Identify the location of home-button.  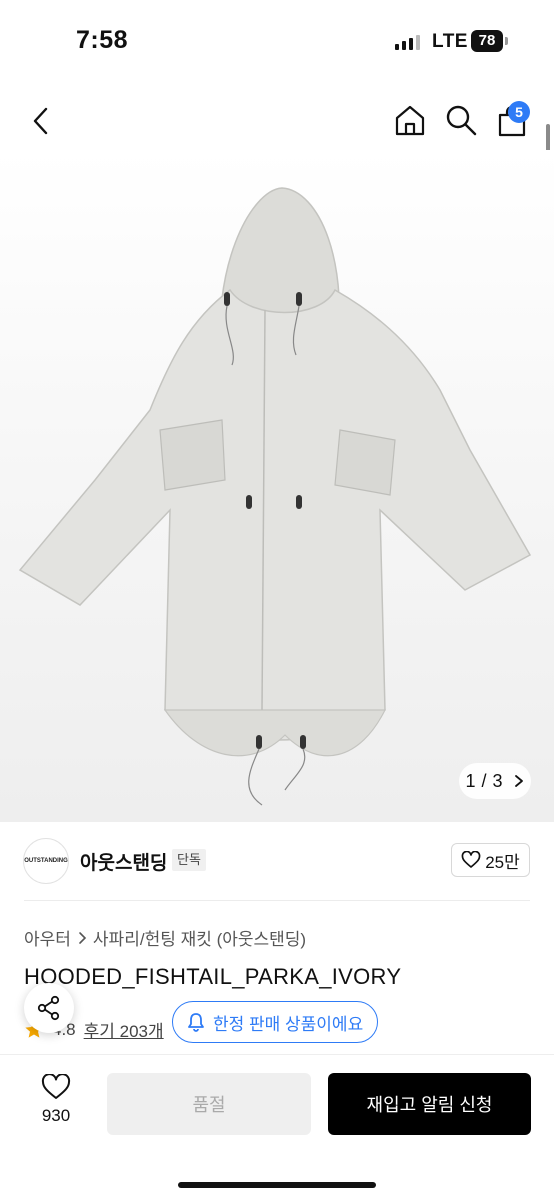
(410, 120).